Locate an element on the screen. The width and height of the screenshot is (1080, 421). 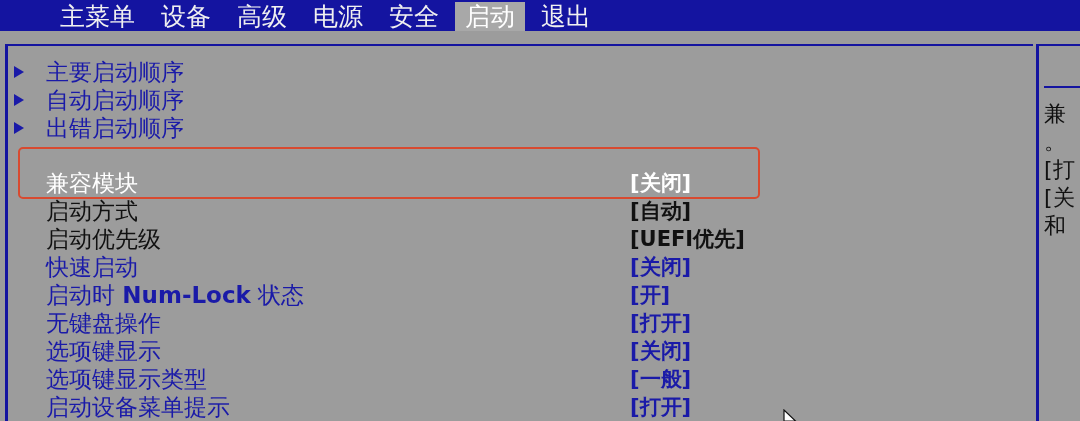
menu-tab: 安全 is located at coordinates (414, 16).